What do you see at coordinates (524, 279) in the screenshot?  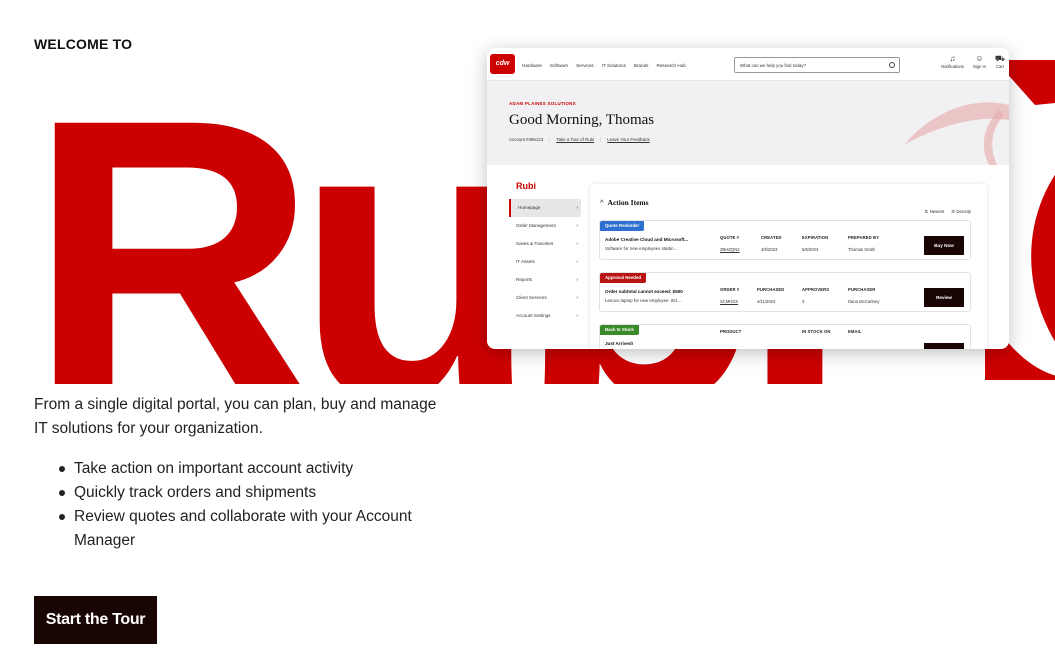 I see `sidebar-item-label: Reports` at bounding box center [524, 279].